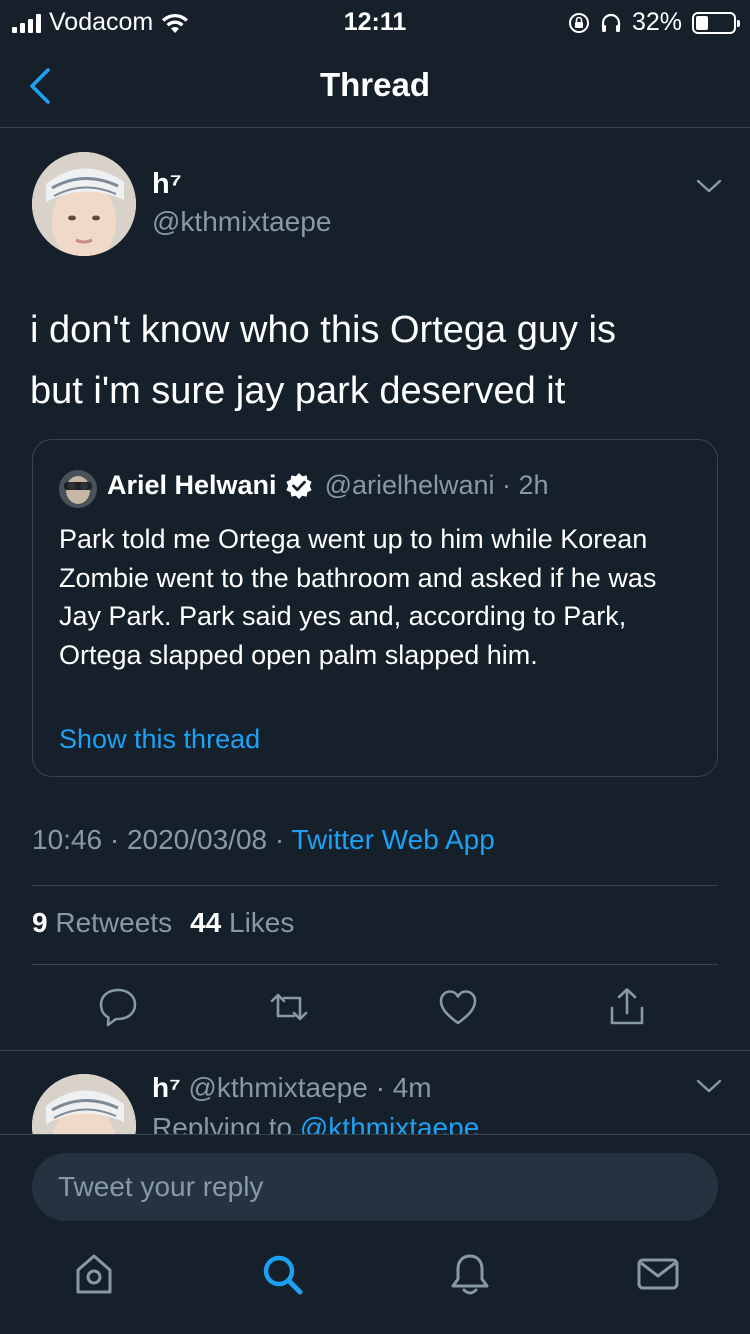 This screenshot has height=1334, width=750. Describe the element at coordinates (282, 1274) in the screenshot. I see `search-icon` at that location.